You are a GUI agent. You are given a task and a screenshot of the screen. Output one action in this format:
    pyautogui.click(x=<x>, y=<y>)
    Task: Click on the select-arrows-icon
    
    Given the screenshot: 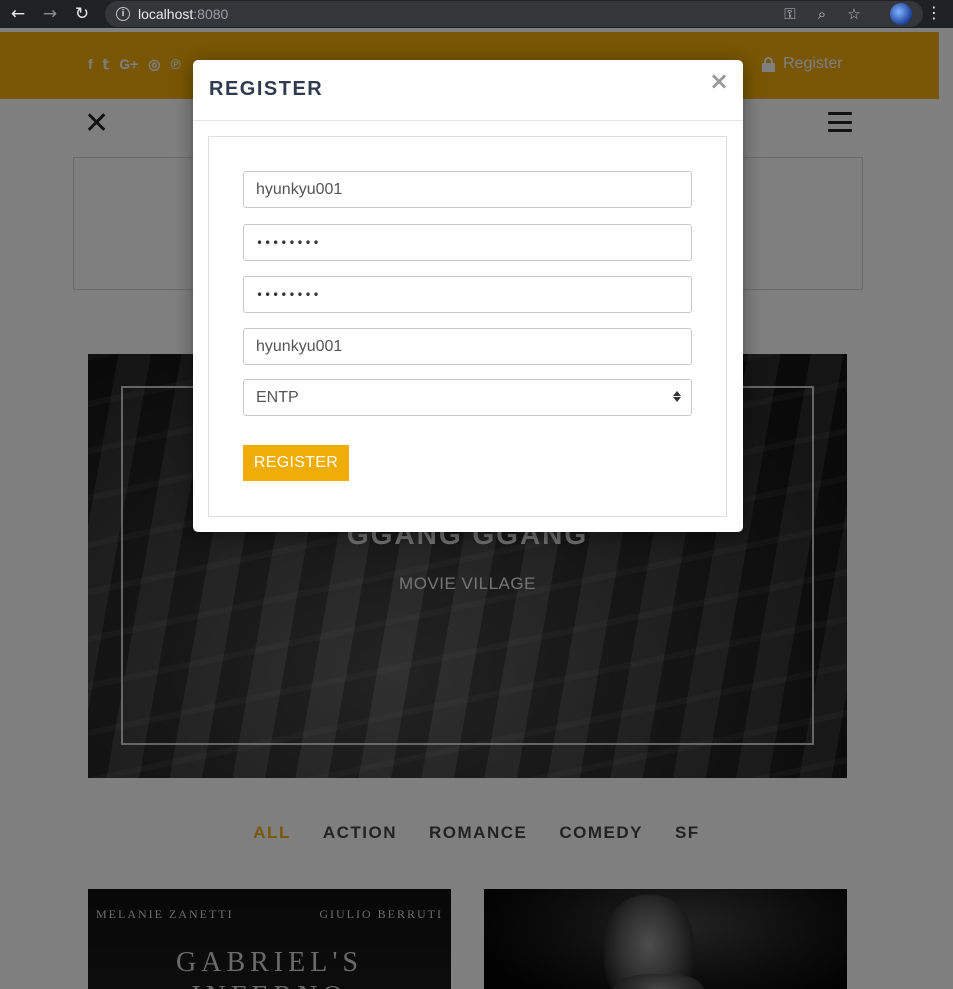 What is the action you would take?
    pyautogui.click(x=677, y=396)
    